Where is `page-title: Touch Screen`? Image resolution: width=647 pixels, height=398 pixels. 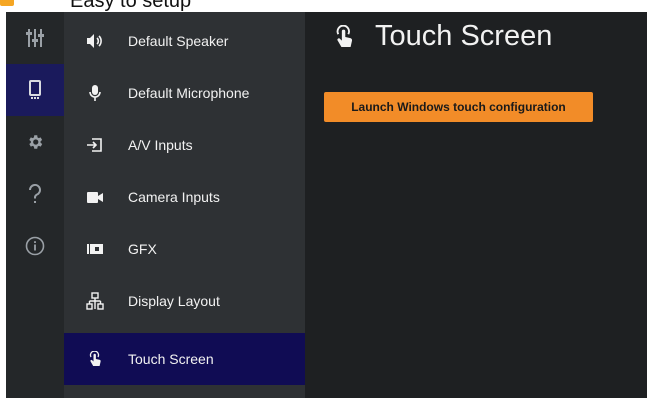
page-title: Touch Screen is located at coordinates (464, 36).